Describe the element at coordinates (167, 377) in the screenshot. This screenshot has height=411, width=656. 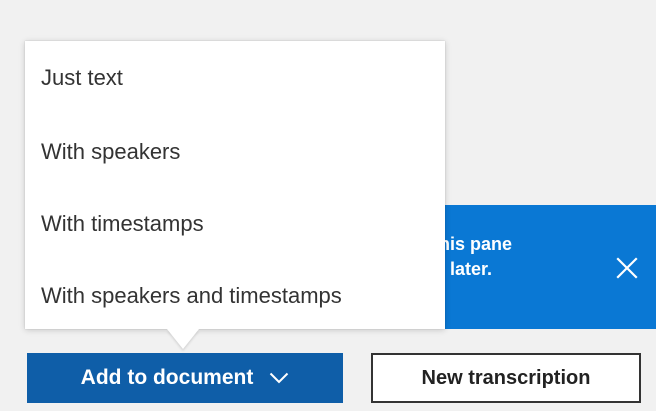
I see `add-to-document-label: Add to document` at that location.